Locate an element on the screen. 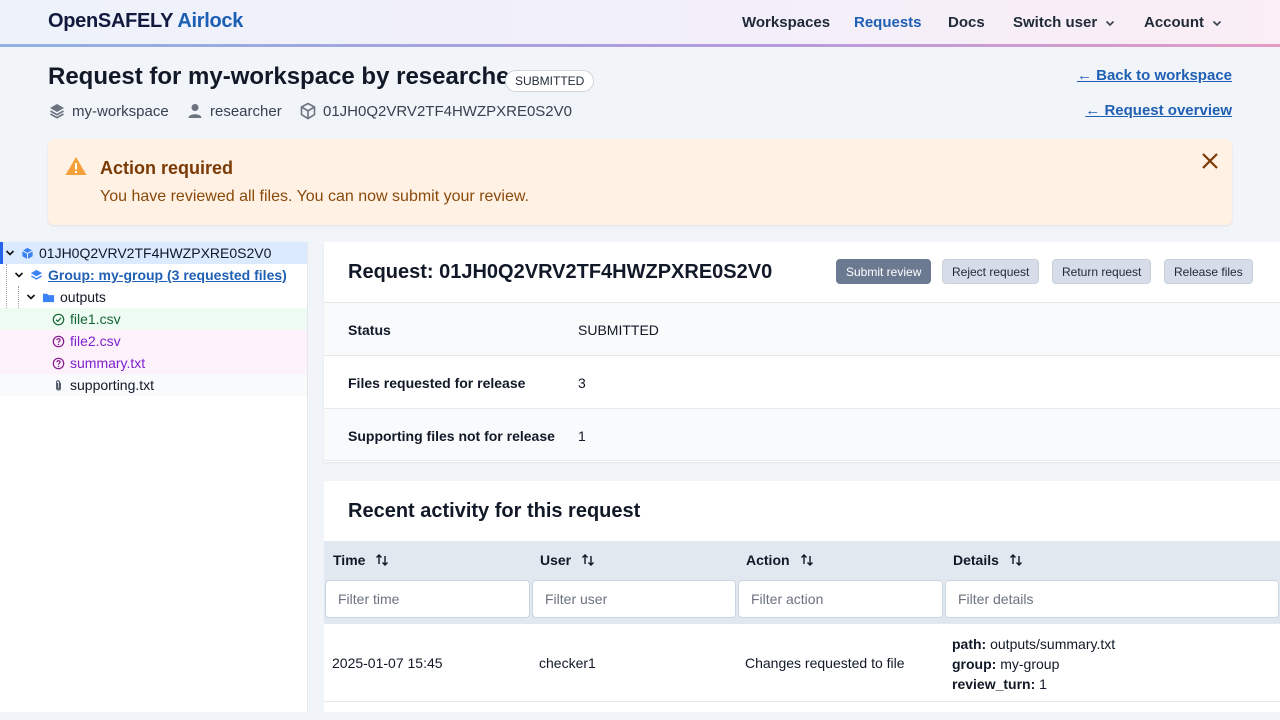 Image resolution: width=1280 pixels, height=720 pixels. column-header-time: Time is located at coordinates (361, 560).